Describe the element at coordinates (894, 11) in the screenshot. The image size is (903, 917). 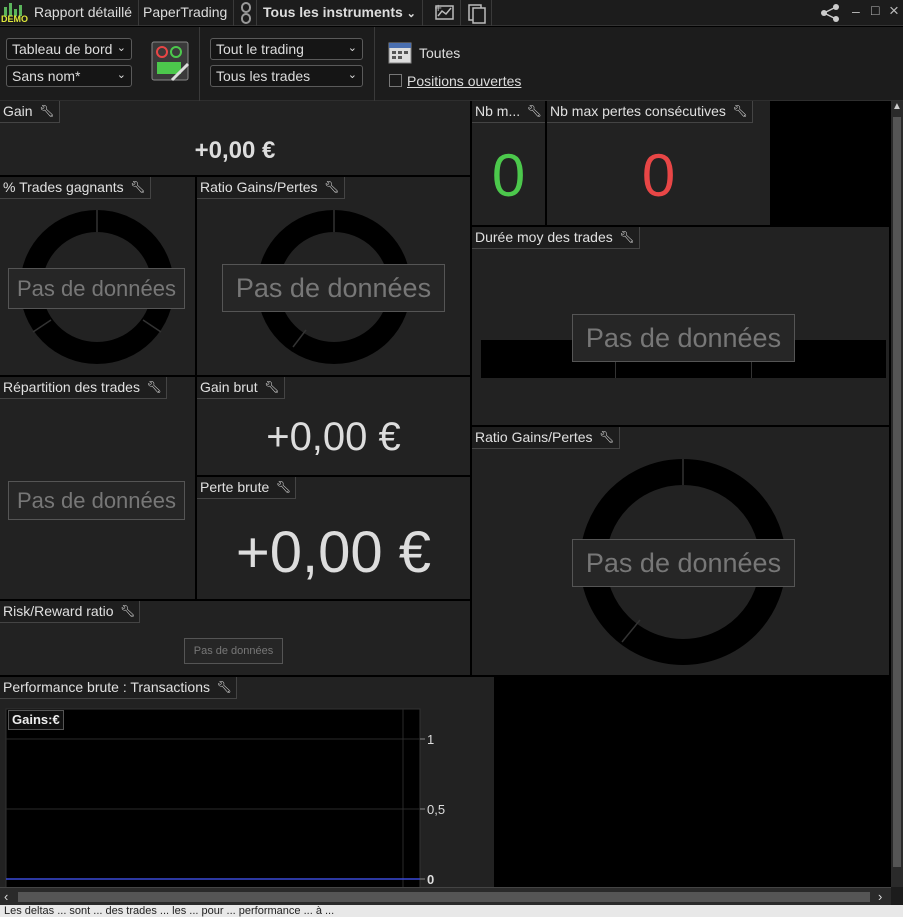
I see `close-icon: ×` at that location.